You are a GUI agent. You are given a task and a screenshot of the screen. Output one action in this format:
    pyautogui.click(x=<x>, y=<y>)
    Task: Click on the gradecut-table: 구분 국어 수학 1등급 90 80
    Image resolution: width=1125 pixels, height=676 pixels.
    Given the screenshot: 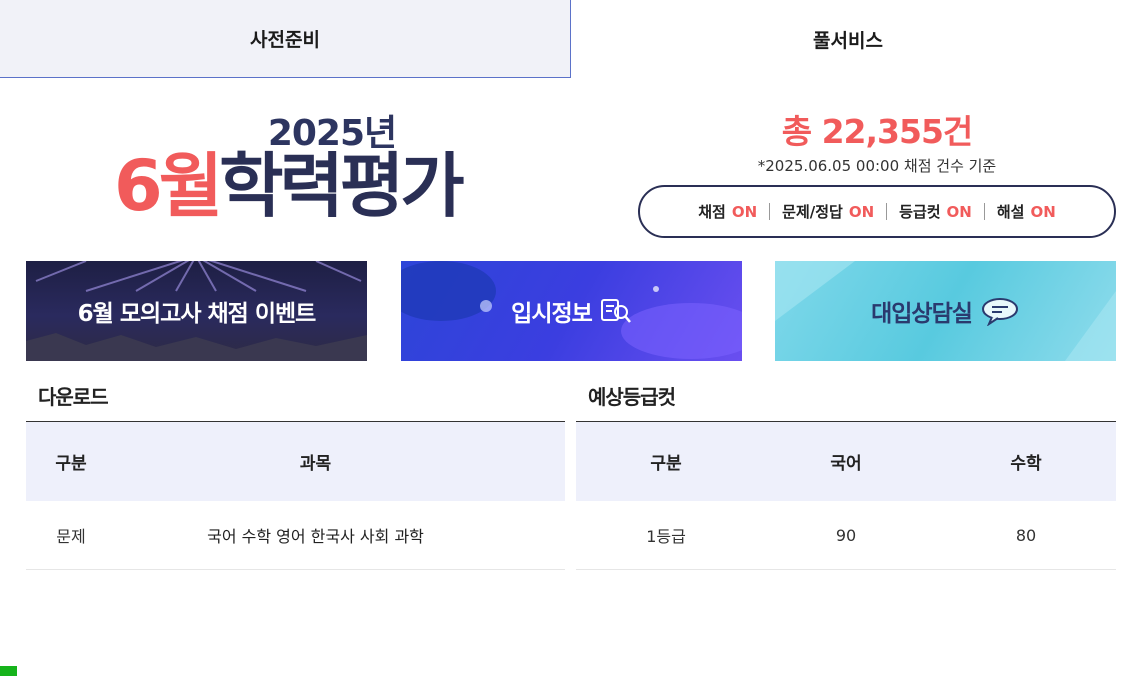 What is the action you would take?
    pyautogui.click(x=846, y=495)
    